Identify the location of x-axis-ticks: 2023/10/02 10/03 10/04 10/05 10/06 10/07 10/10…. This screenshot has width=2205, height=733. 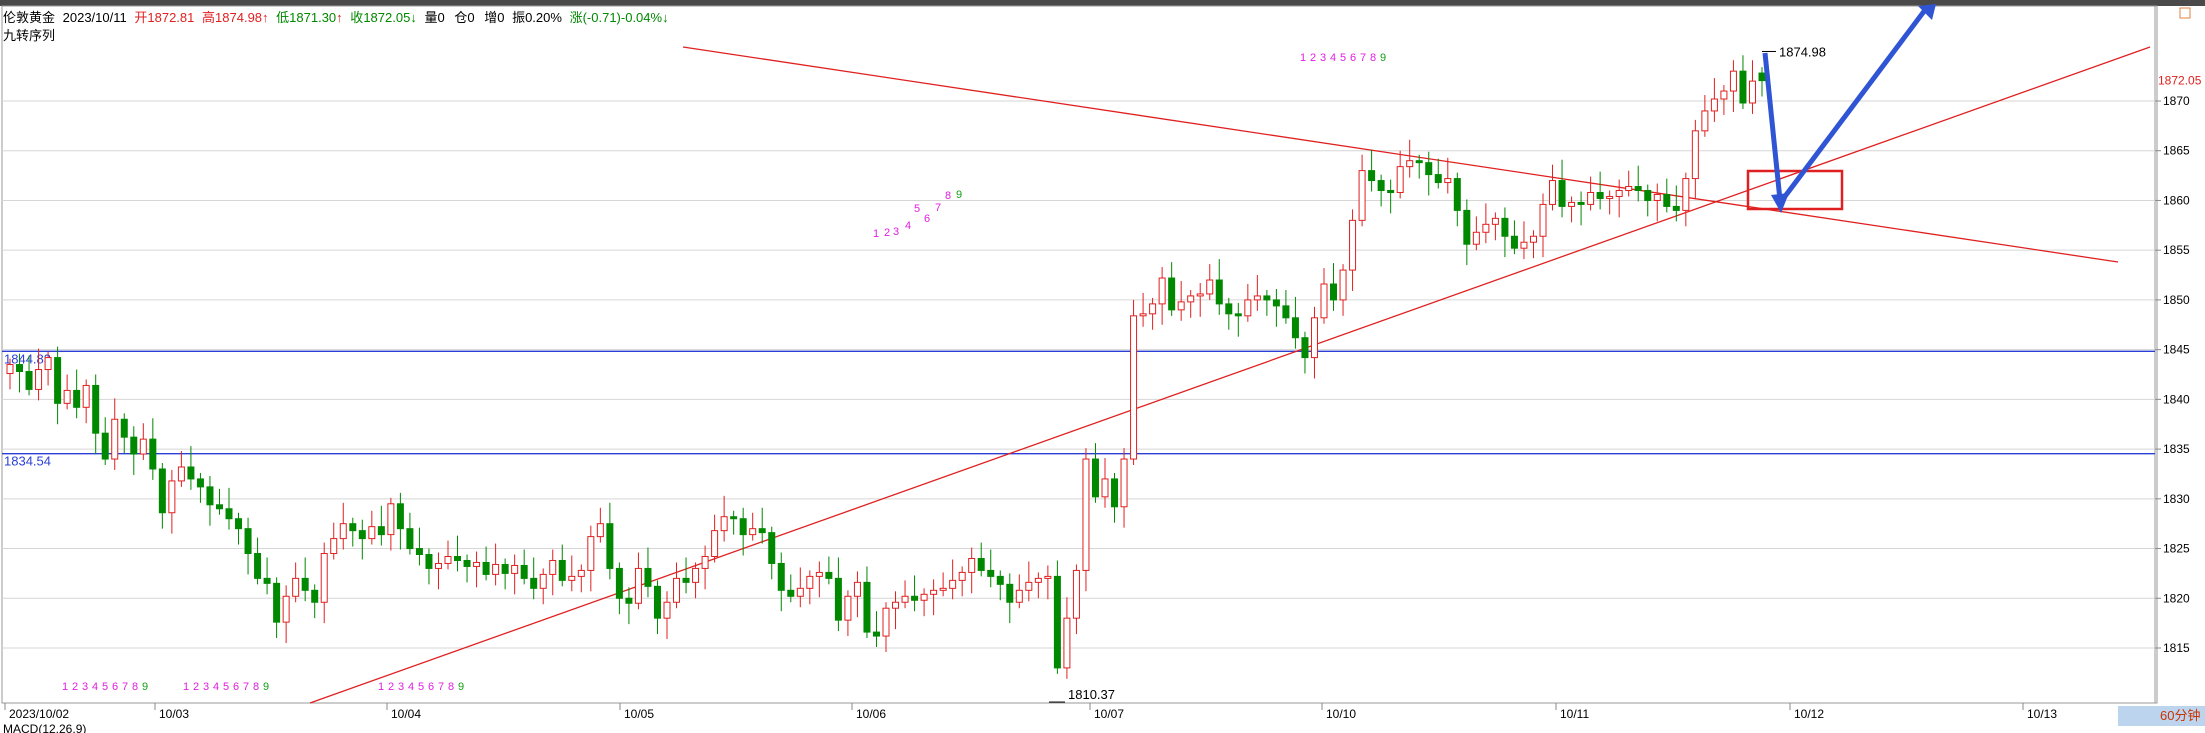
(1030, 712).